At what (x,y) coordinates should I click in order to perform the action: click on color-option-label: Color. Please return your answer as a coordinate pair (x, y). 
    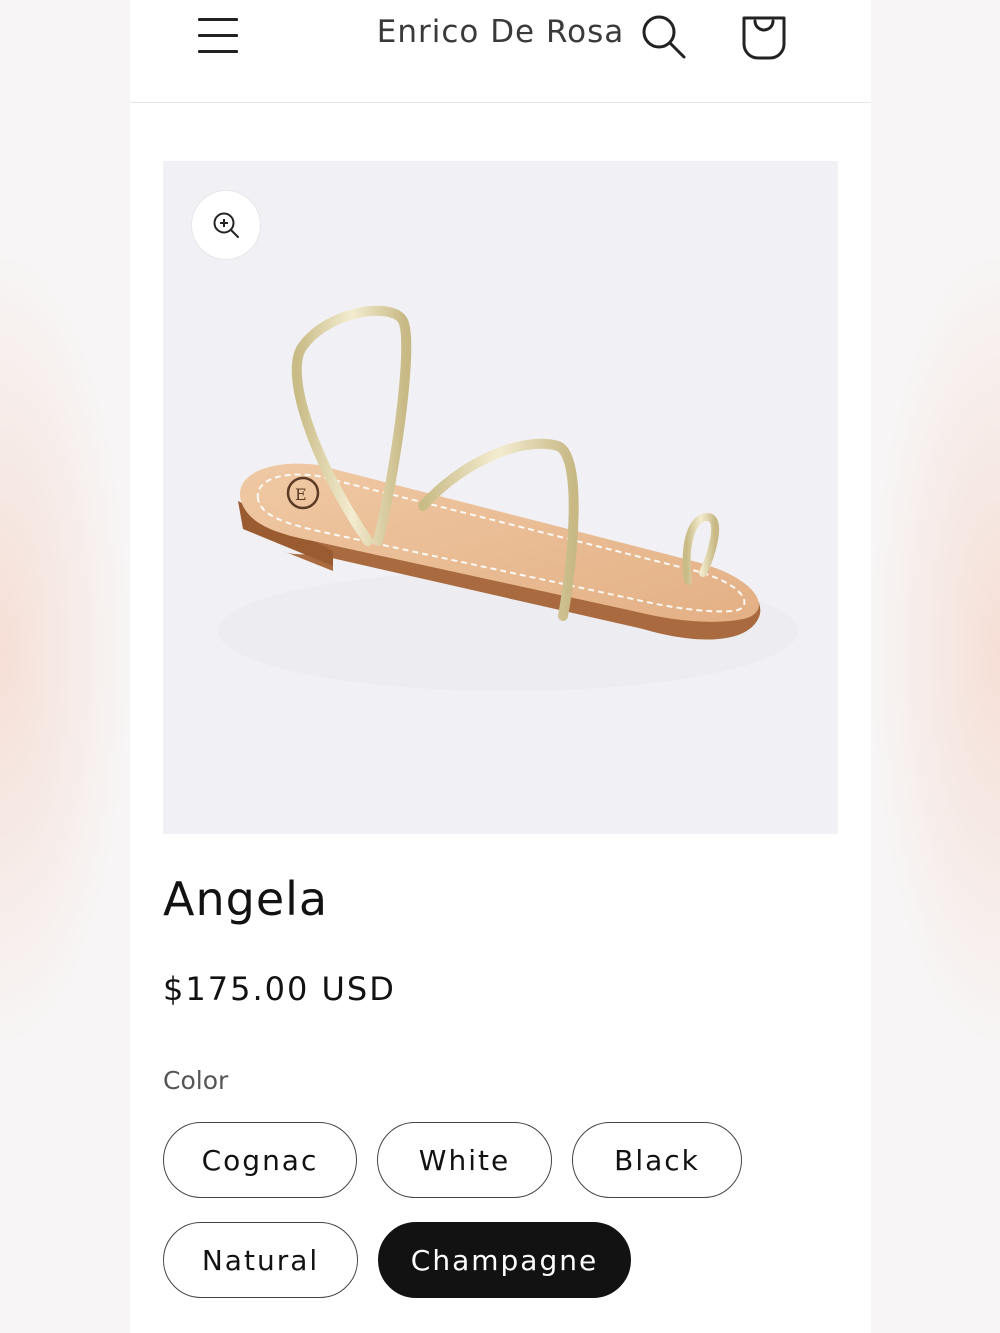
    Looking at the image, I should click on (196, 1080).